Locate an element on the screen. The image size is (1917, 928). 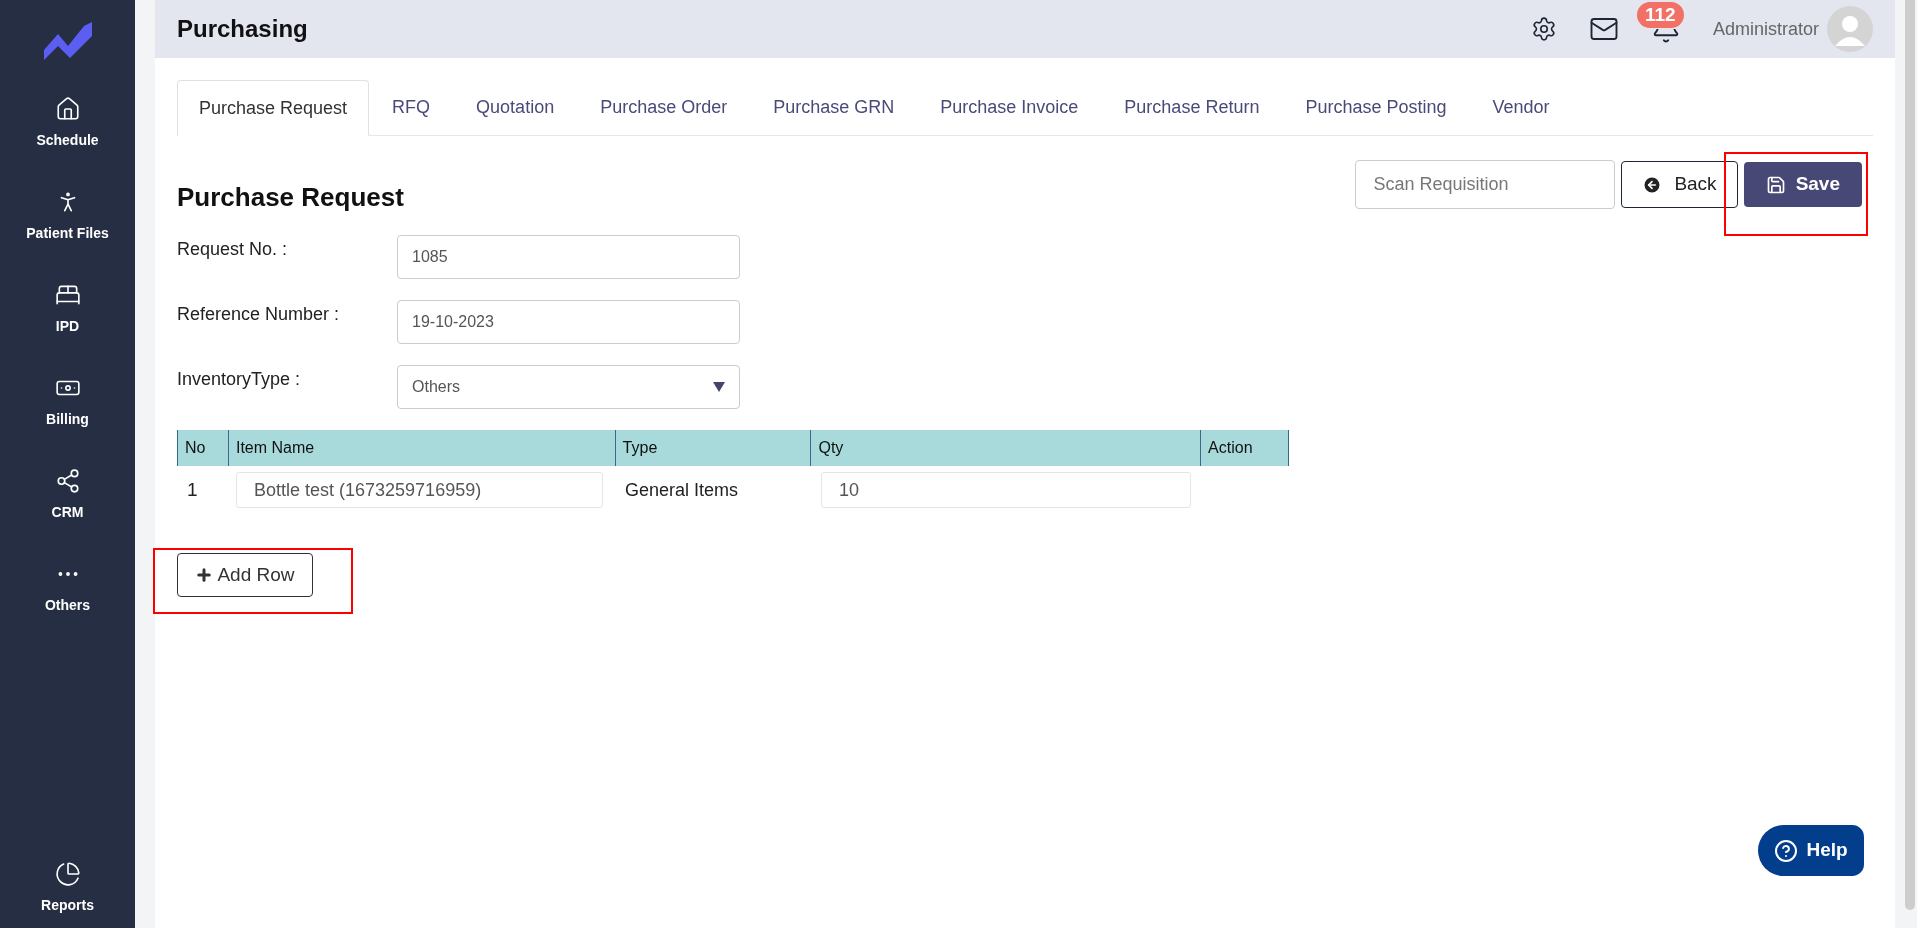
form-title: Purchase Request is located at coordinates (291, 197).